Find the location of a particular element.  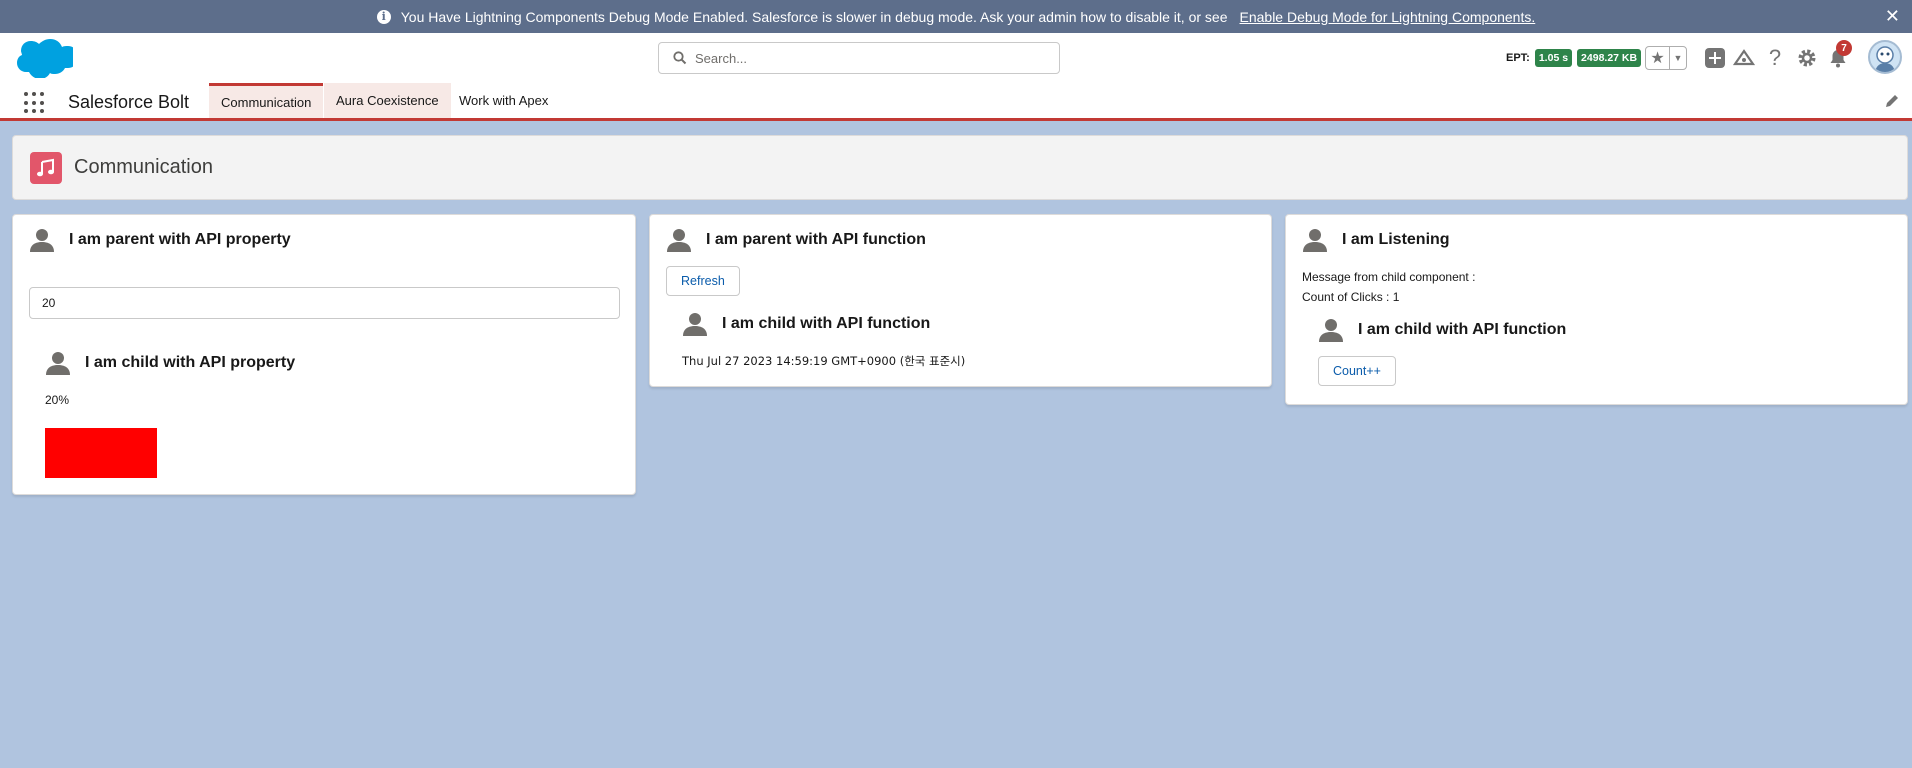

card-title: I am Listening is located at coordinates (1396, 239).